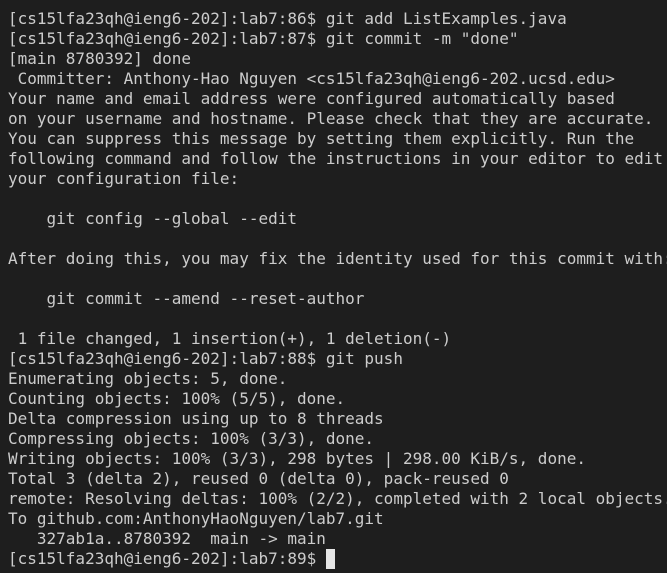  What do you see at coordinates (196, 518) in the screenshot?
I see `terminal-line: To github.com:AnthonyHaoNguyen/lab7.git` at bounding box center [196, 518].